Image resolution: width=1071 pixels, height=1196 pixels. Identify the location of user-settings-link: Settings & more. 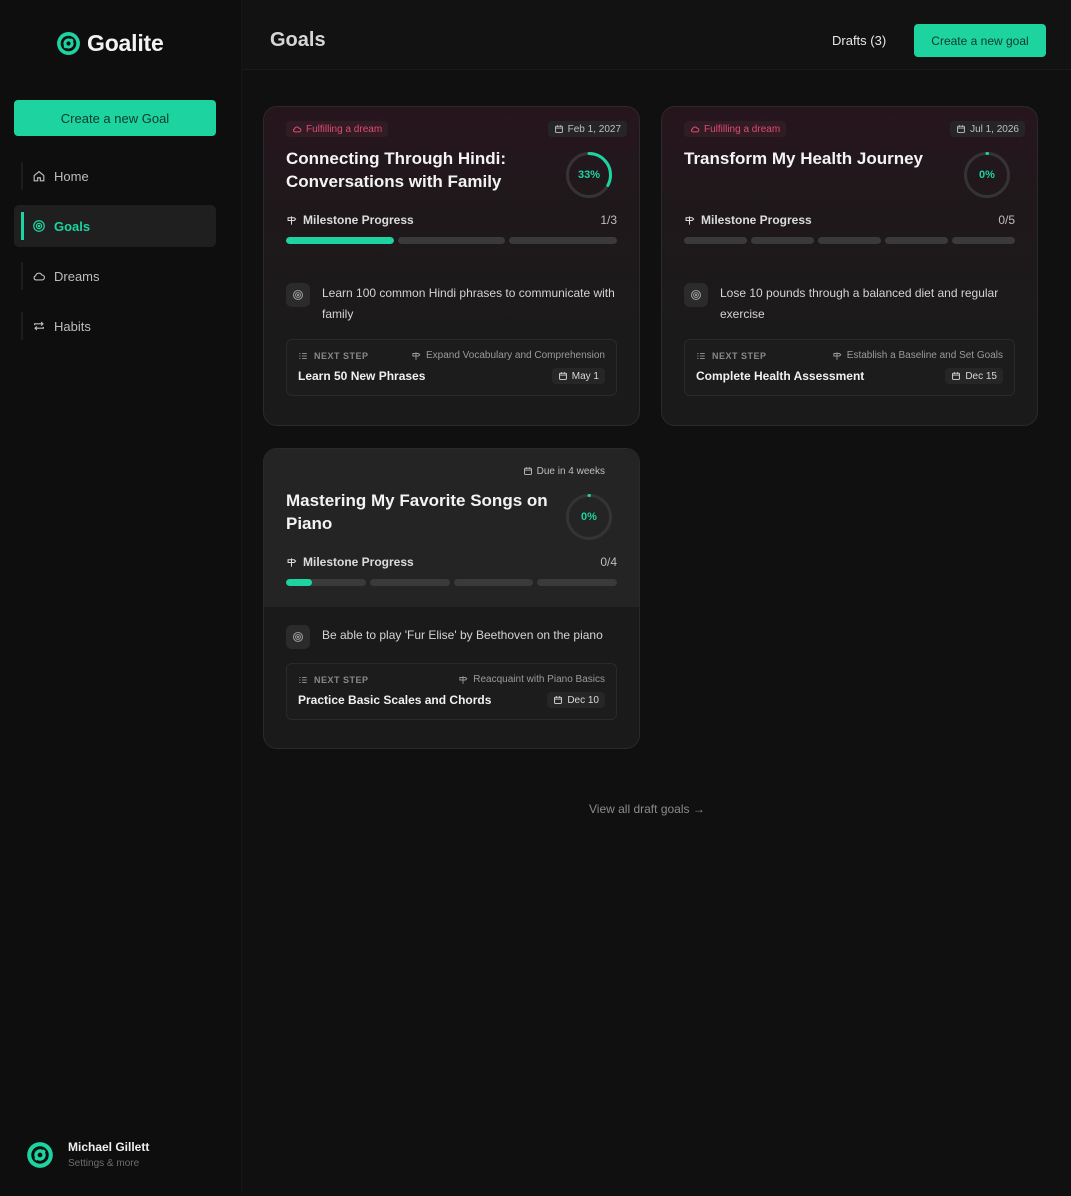
(108, 1163).